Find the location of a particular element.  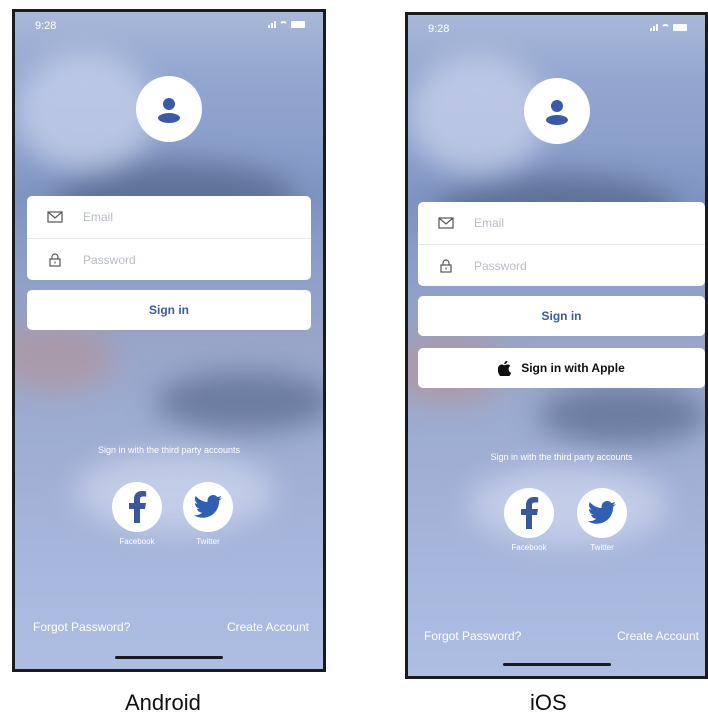

apple-icon is located at coordinates (505, 368).